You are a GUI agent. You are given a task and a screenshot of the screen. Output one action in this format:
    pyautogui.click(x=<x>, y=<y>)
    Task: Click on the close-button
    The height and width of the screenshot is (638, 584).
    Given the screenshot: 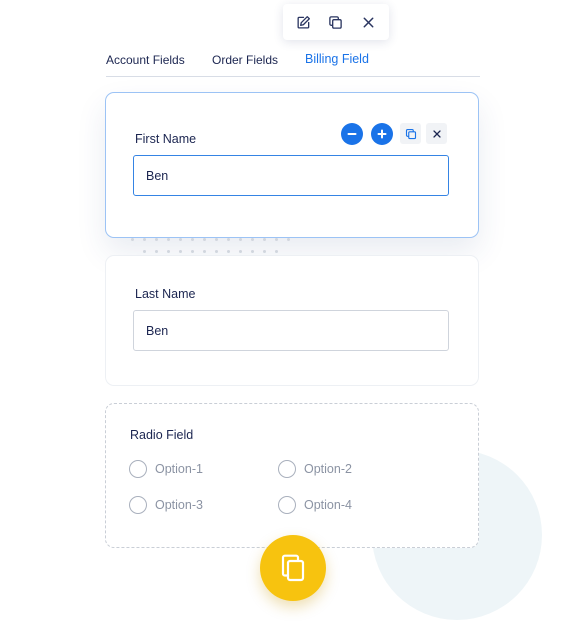 What is the action you would take?
    pyautogui.click(x=369, y=22)
    